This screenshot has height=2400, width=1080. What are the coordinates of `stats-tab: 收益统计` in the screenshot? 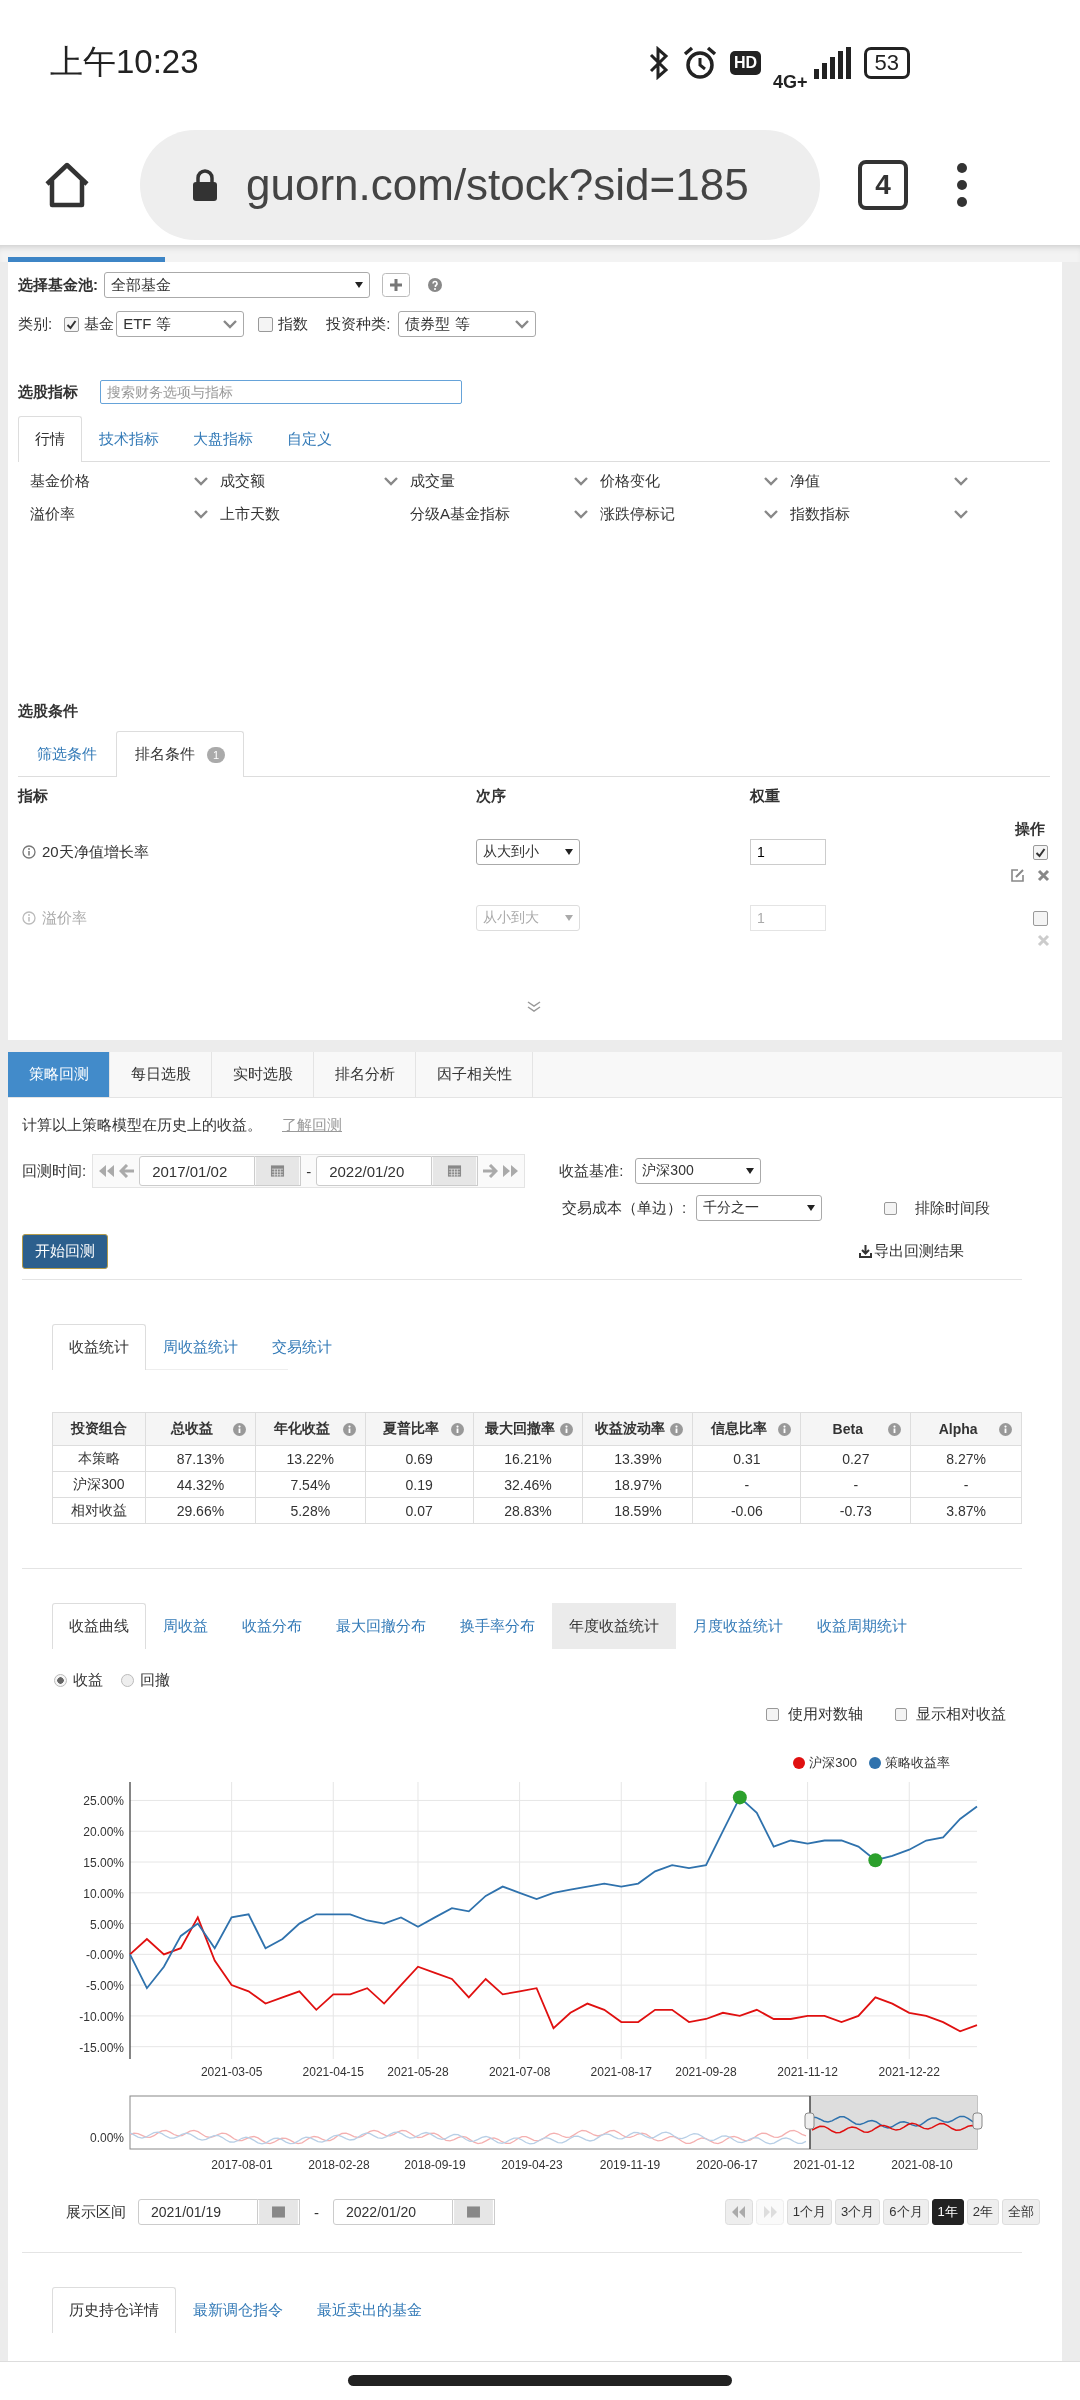 It's located at (99, 1347).